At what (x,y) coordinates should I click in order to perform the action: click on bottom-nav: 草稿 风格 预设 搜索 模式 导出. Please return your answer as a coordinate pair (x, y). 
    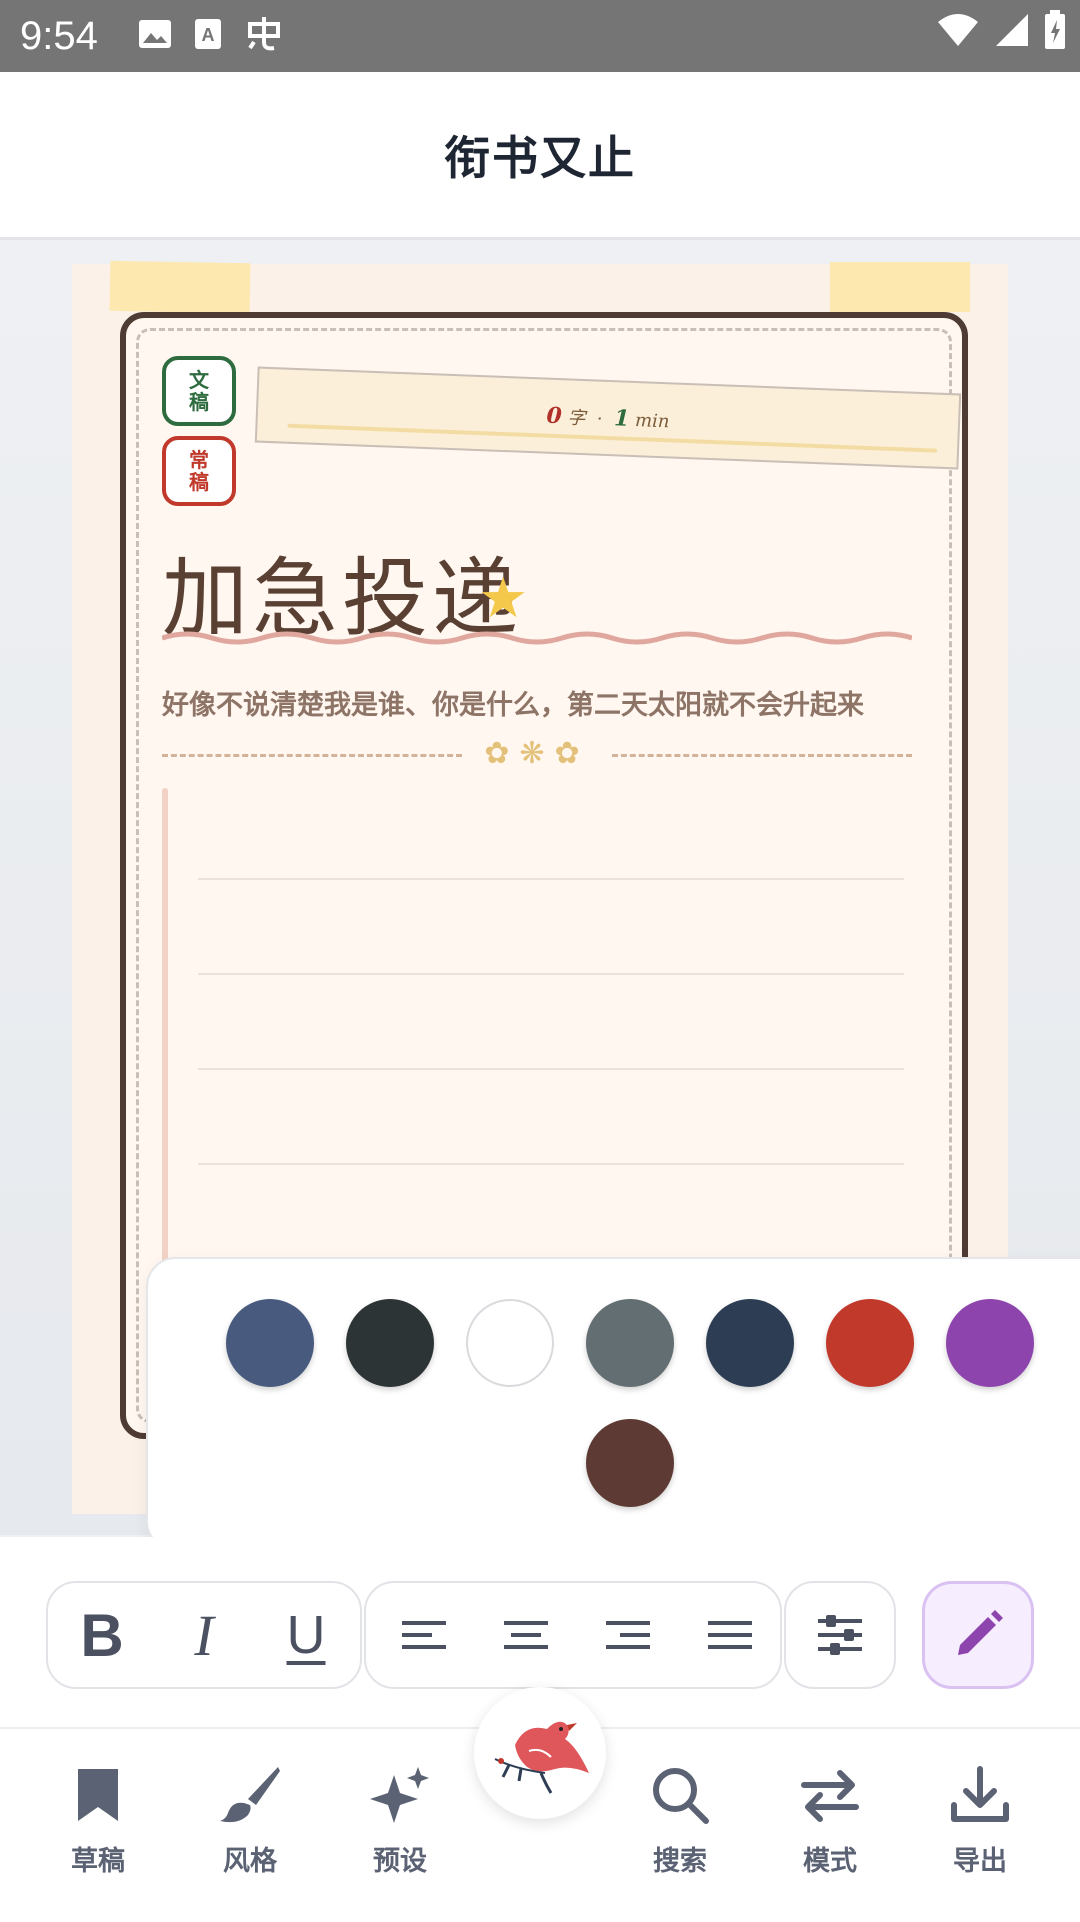
    Looking at the image, I should click on (540, 1804).